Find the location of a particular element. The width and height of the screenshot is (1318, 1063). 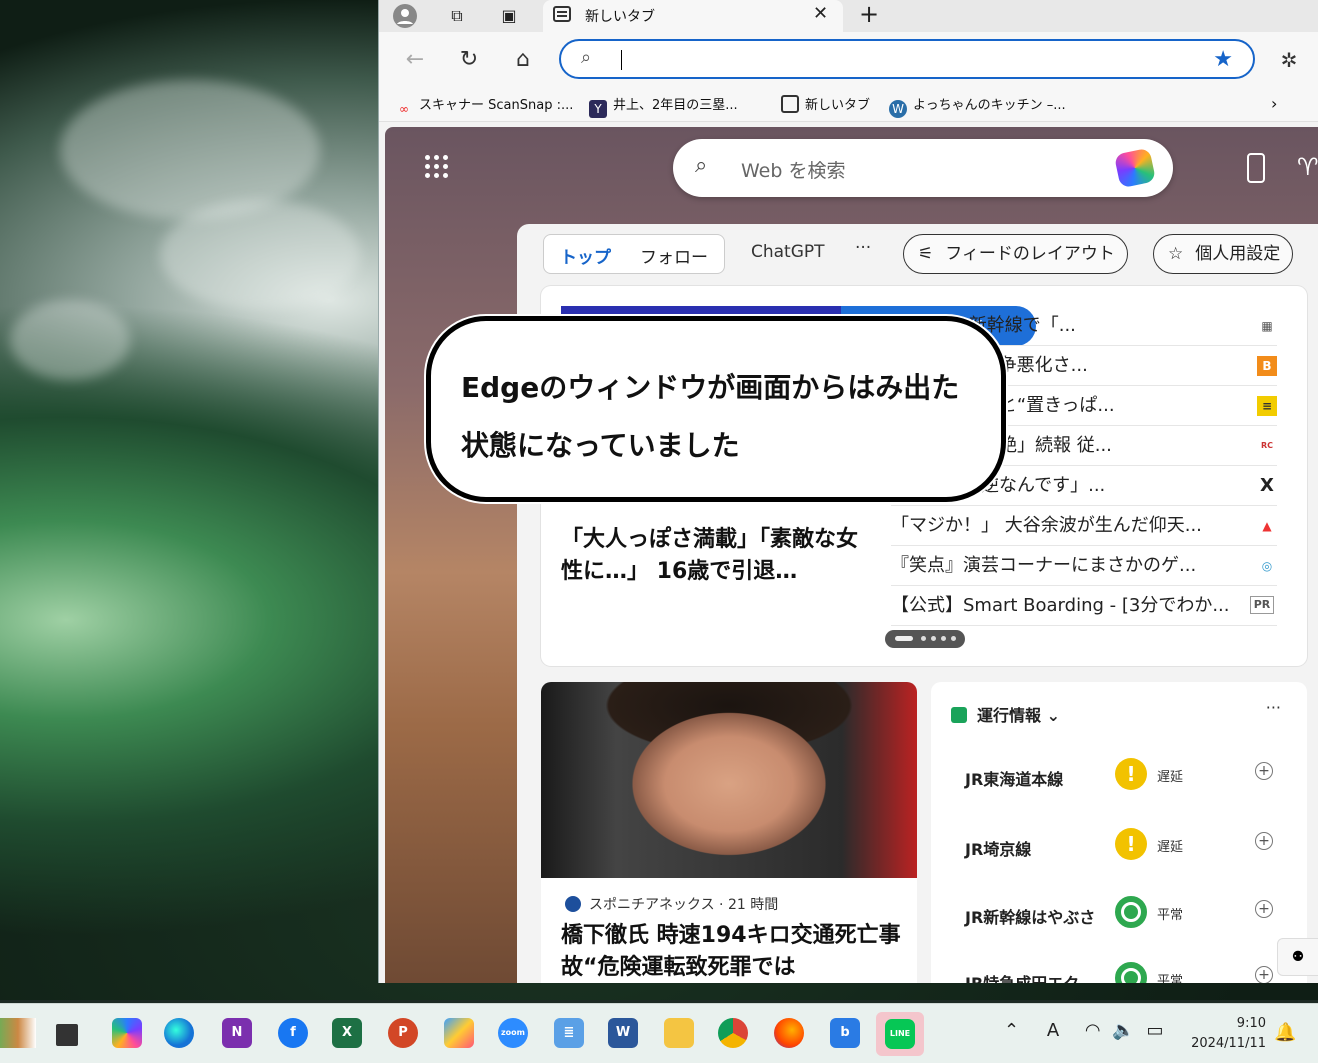

notepad-icon: ≣ is located at coordinates (569, 1033).